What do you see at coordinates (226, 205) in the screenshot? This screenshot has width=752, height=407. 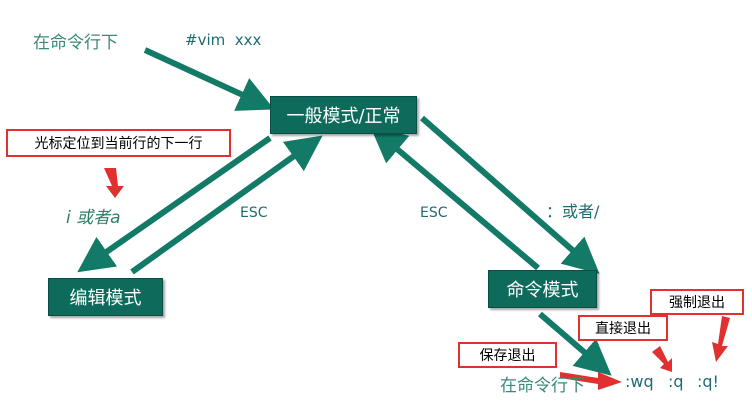 I see `arrow-edit-to-normal` at bounding box center [226, 205].